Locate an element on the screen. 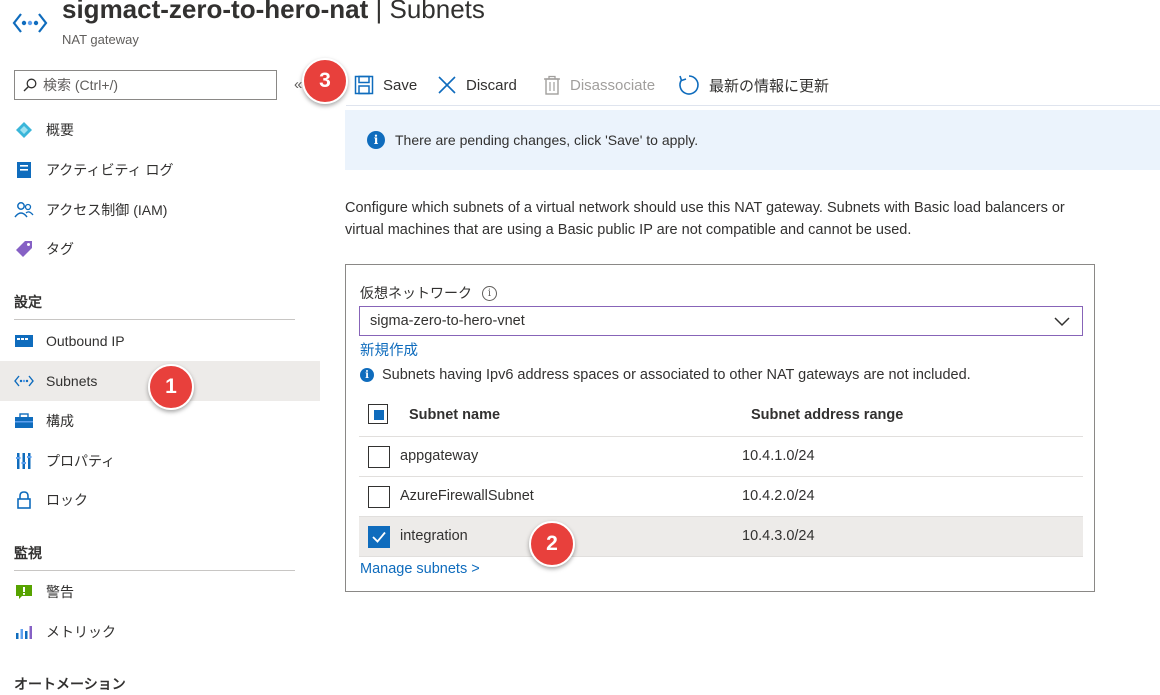 This screenshot has height=695, width=1160. discard-button: Discard is located at coordinates (477, 85).